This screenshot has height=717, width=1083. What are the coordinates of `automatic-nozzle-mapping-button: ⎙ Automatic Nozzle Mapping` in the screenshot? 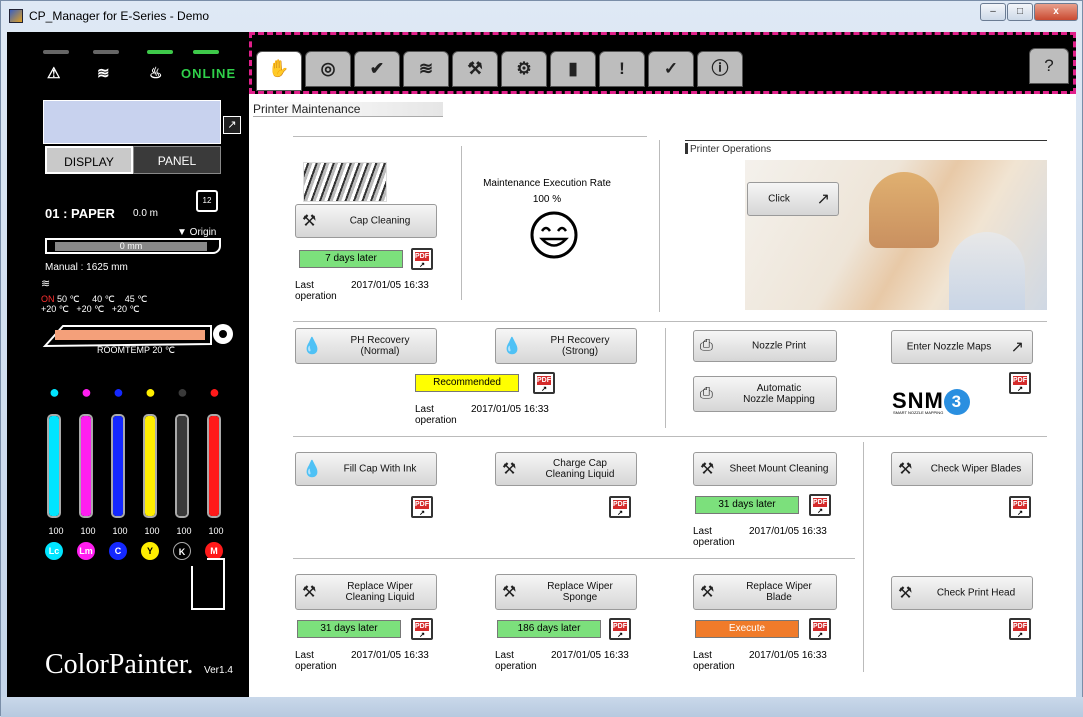 It's located at (765, 394).